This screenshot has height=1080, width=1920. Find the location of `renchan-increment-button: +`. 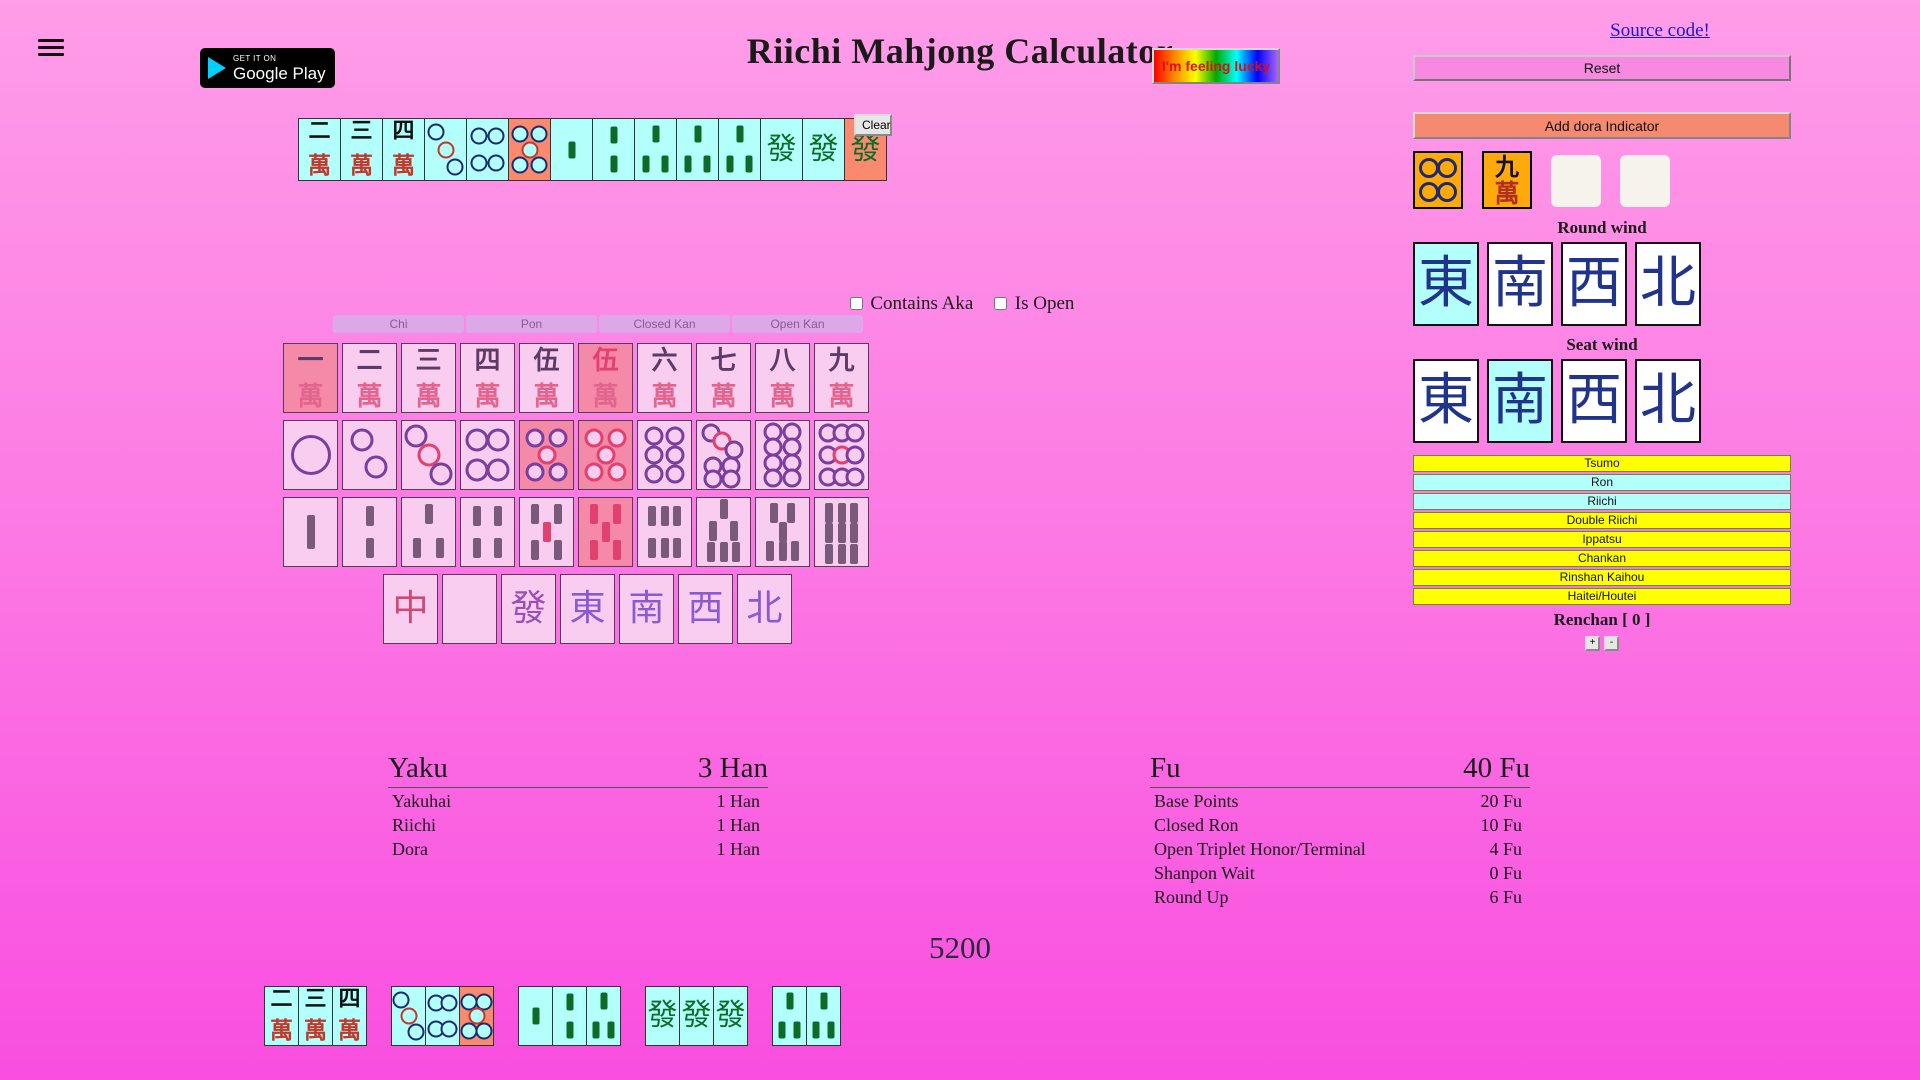

renchan-increment-button: + is located at coordinates (1592, 643).